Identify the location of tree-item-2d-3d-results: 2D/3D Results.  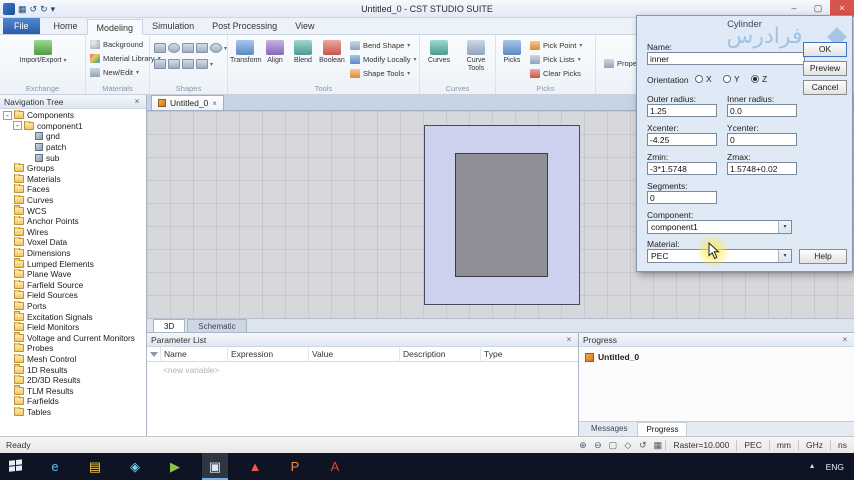
(73, 380).